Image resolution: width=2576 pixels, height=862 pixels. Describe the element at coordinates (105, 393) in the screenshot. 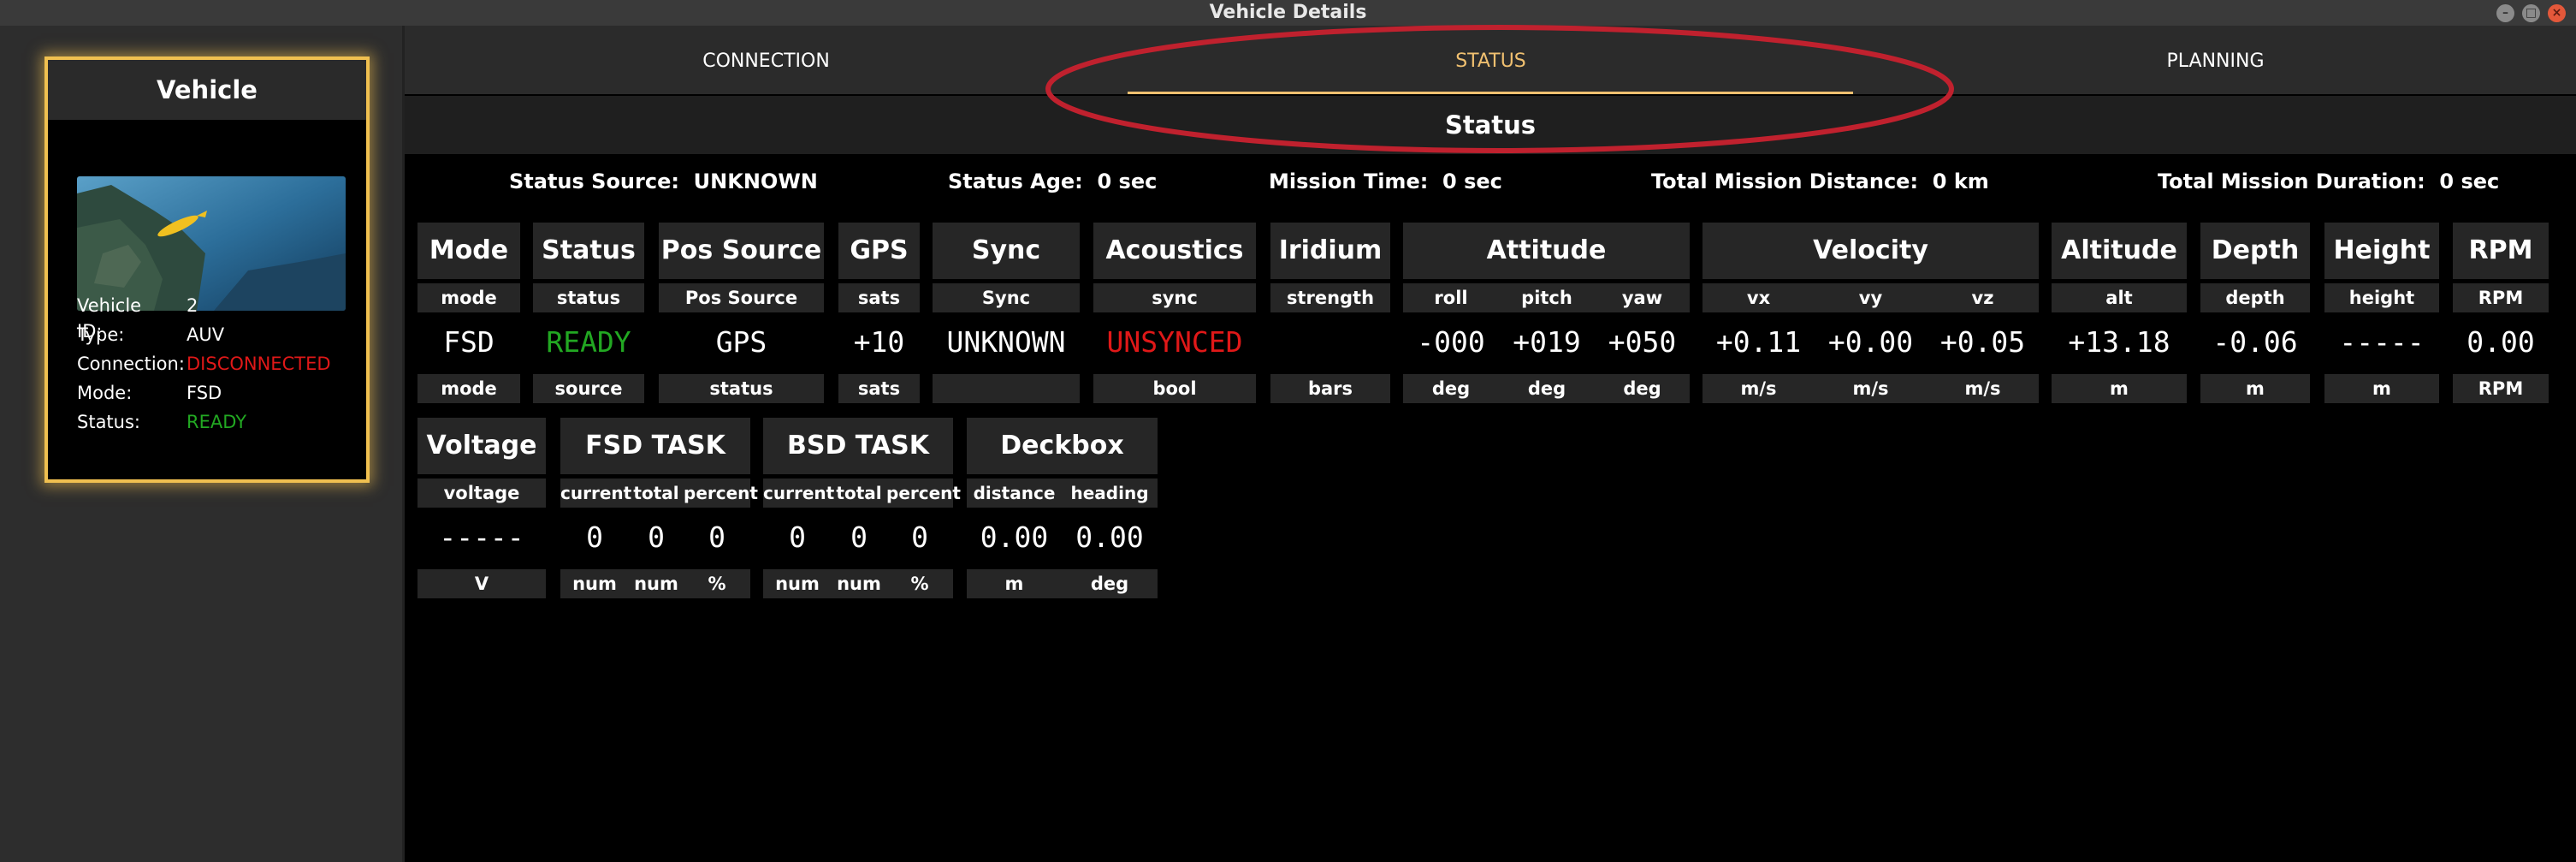

I see `vehicle-mode-label: Mode:` at that location.